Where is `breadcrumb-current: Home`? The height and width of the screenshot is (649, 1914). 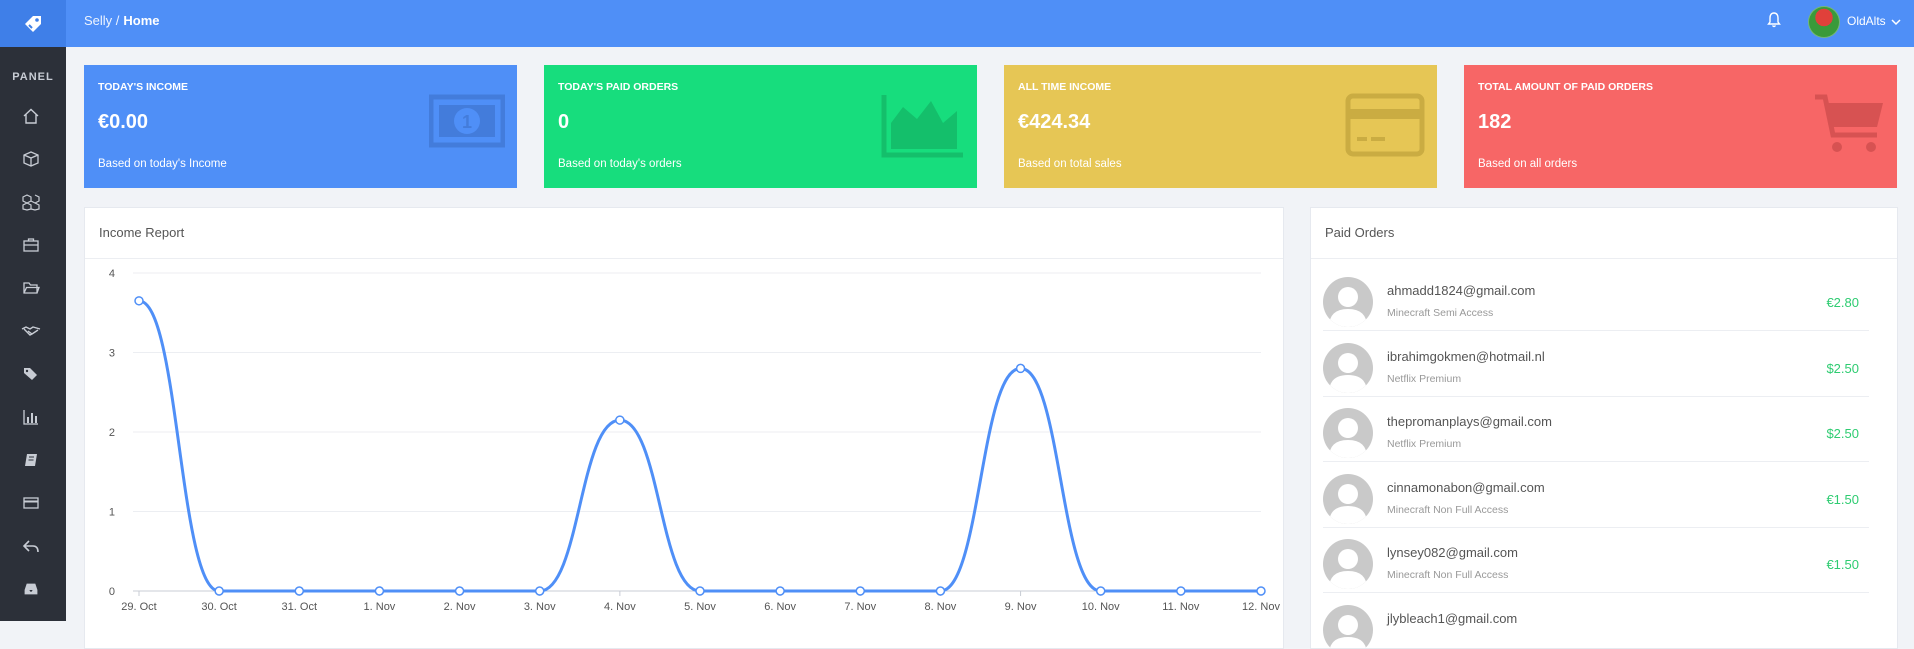 breadcrumb-current: Home is located at coordinates (141, 20).